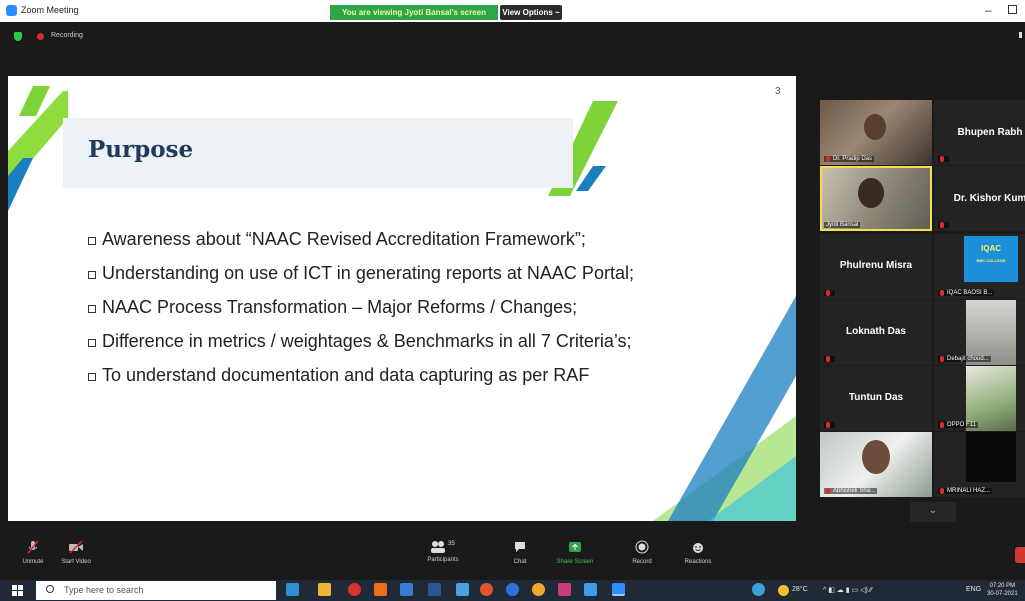 The width and height of the screenshot is (1025, 601). I want to click on participant-tile-active-speaker: Jyoti Bansal, so click(876, 198).